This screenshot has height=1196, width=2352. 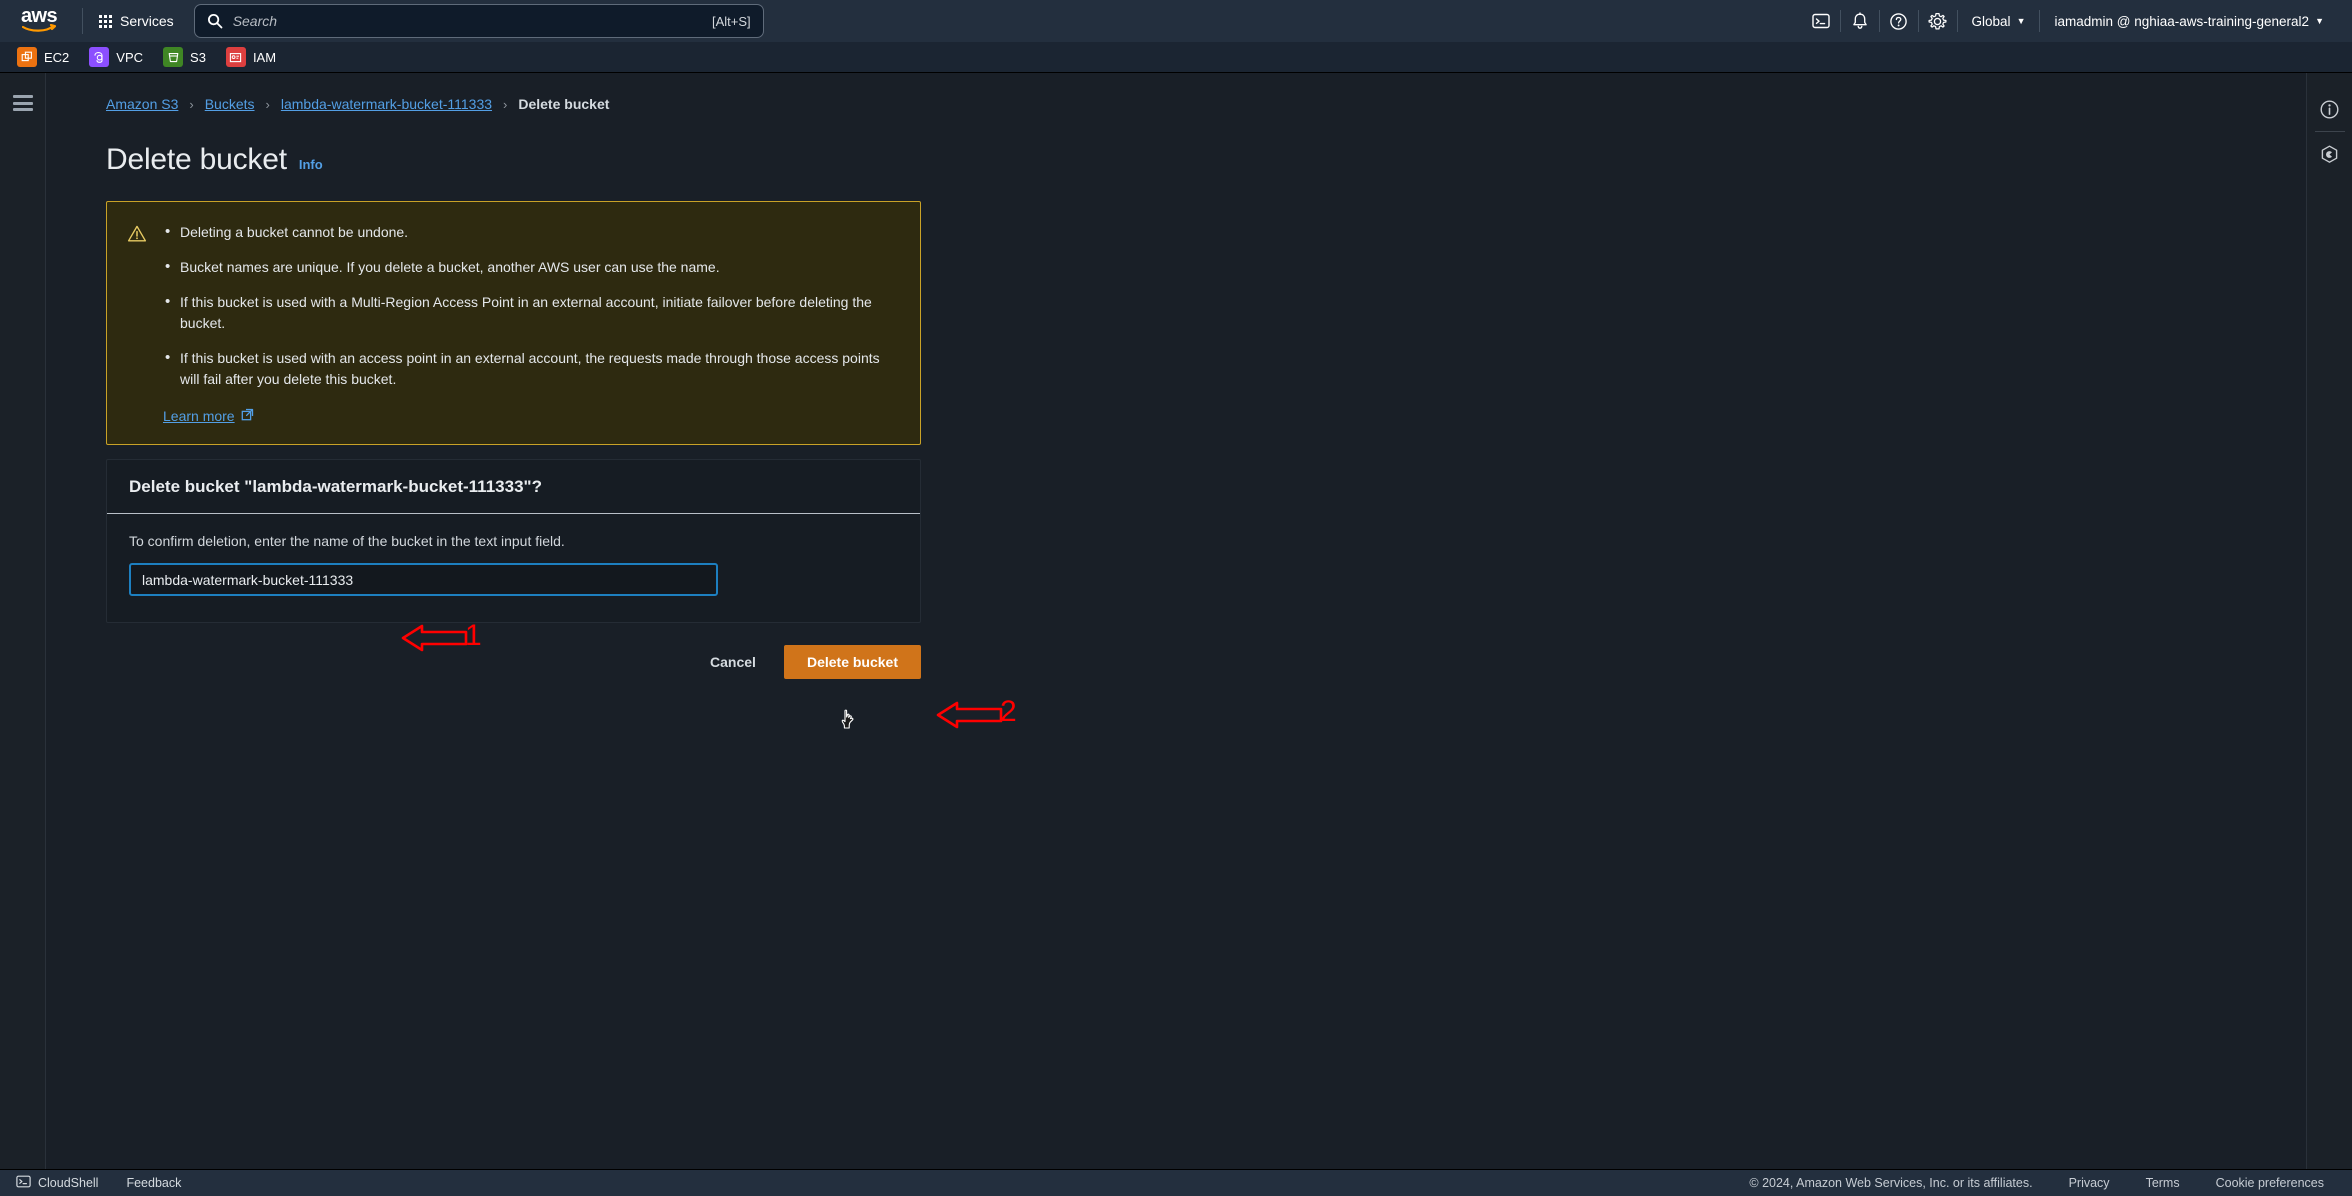 I want to click on aws-swoosh-icon, so click(x=39, y=28).